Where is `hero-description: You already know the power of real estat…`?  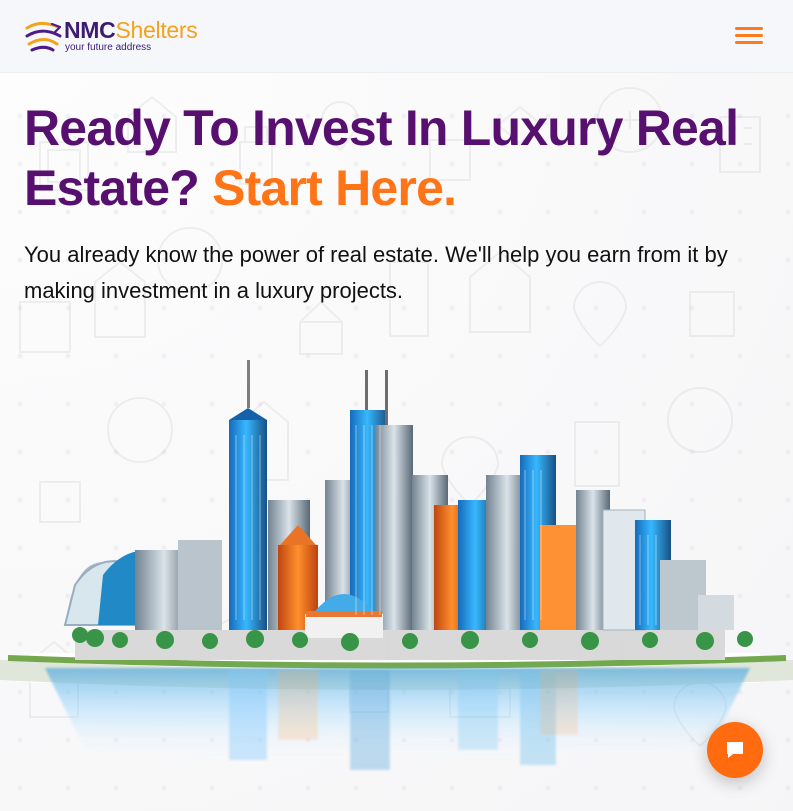
hero-description: You already know the power of real estat… is located at coordinates (376, 272).